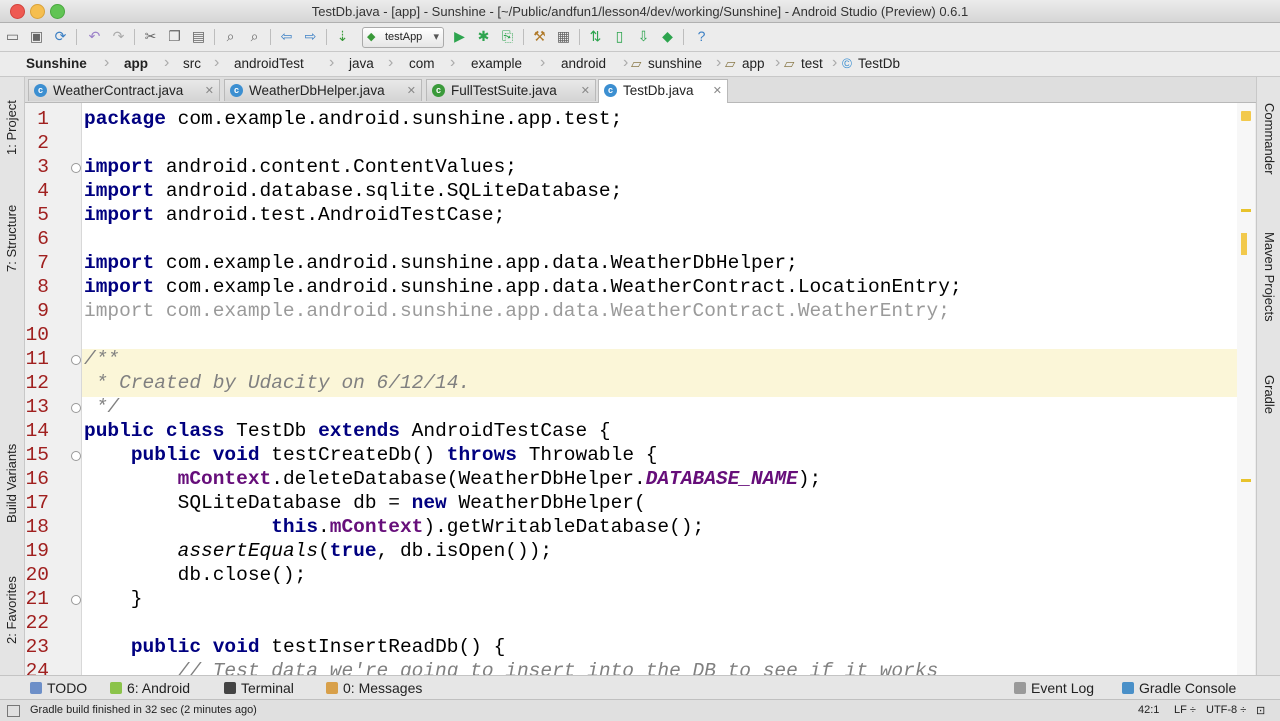 This screenshot has height=721, width=1280. I want to click on breadcrumb-item: android, so click(583, 63).